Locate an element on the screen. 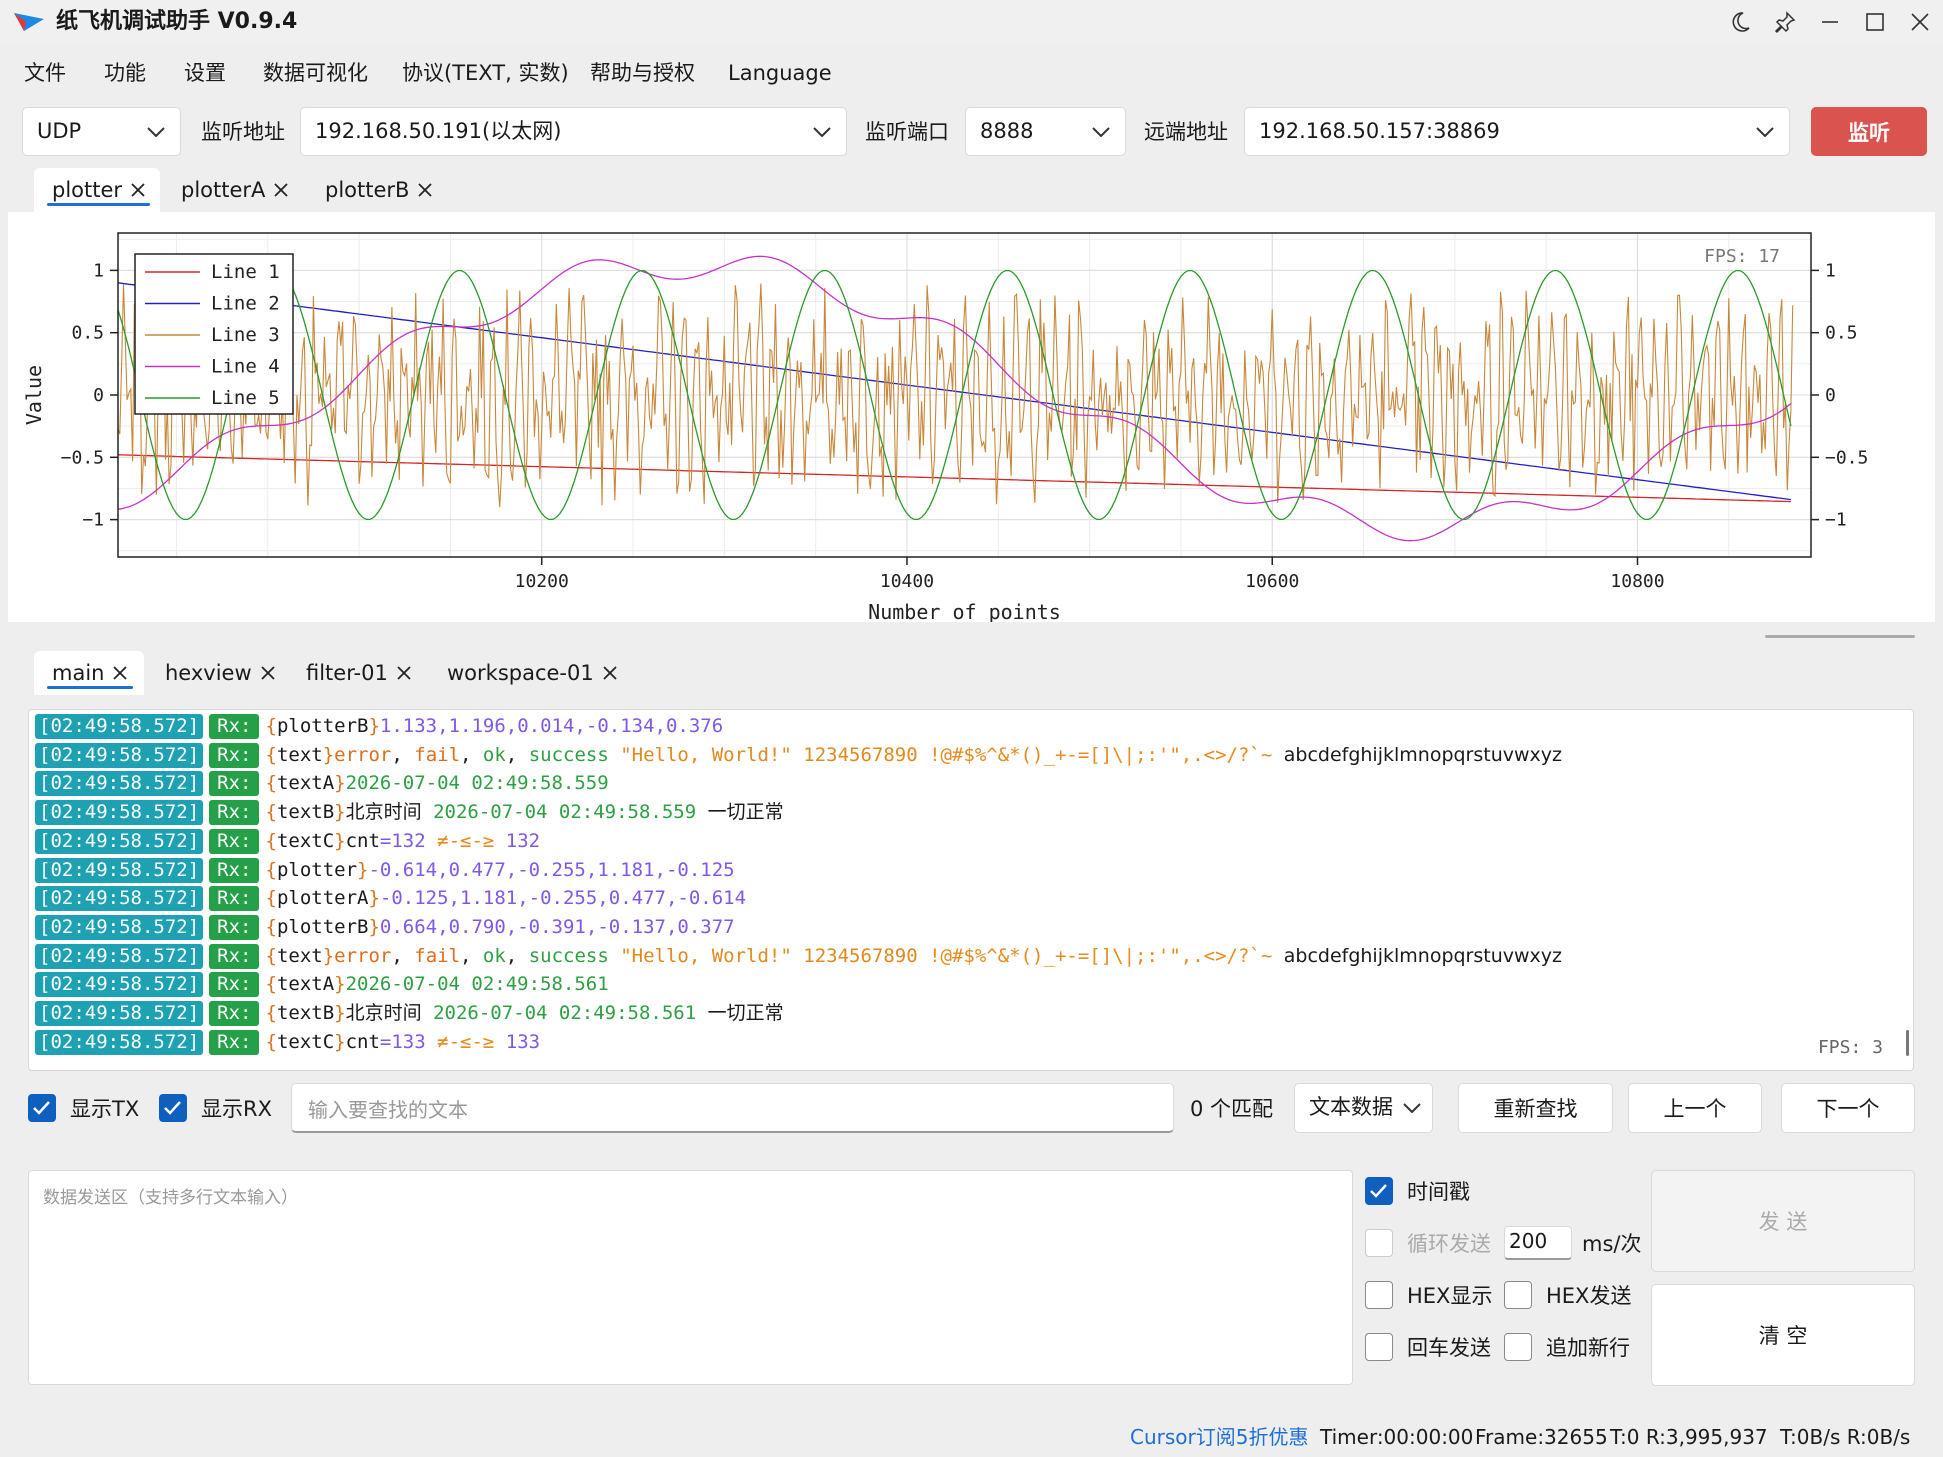  menu-protocol: 协议(TEXT, 实数) is located at coordinates (485, 73).